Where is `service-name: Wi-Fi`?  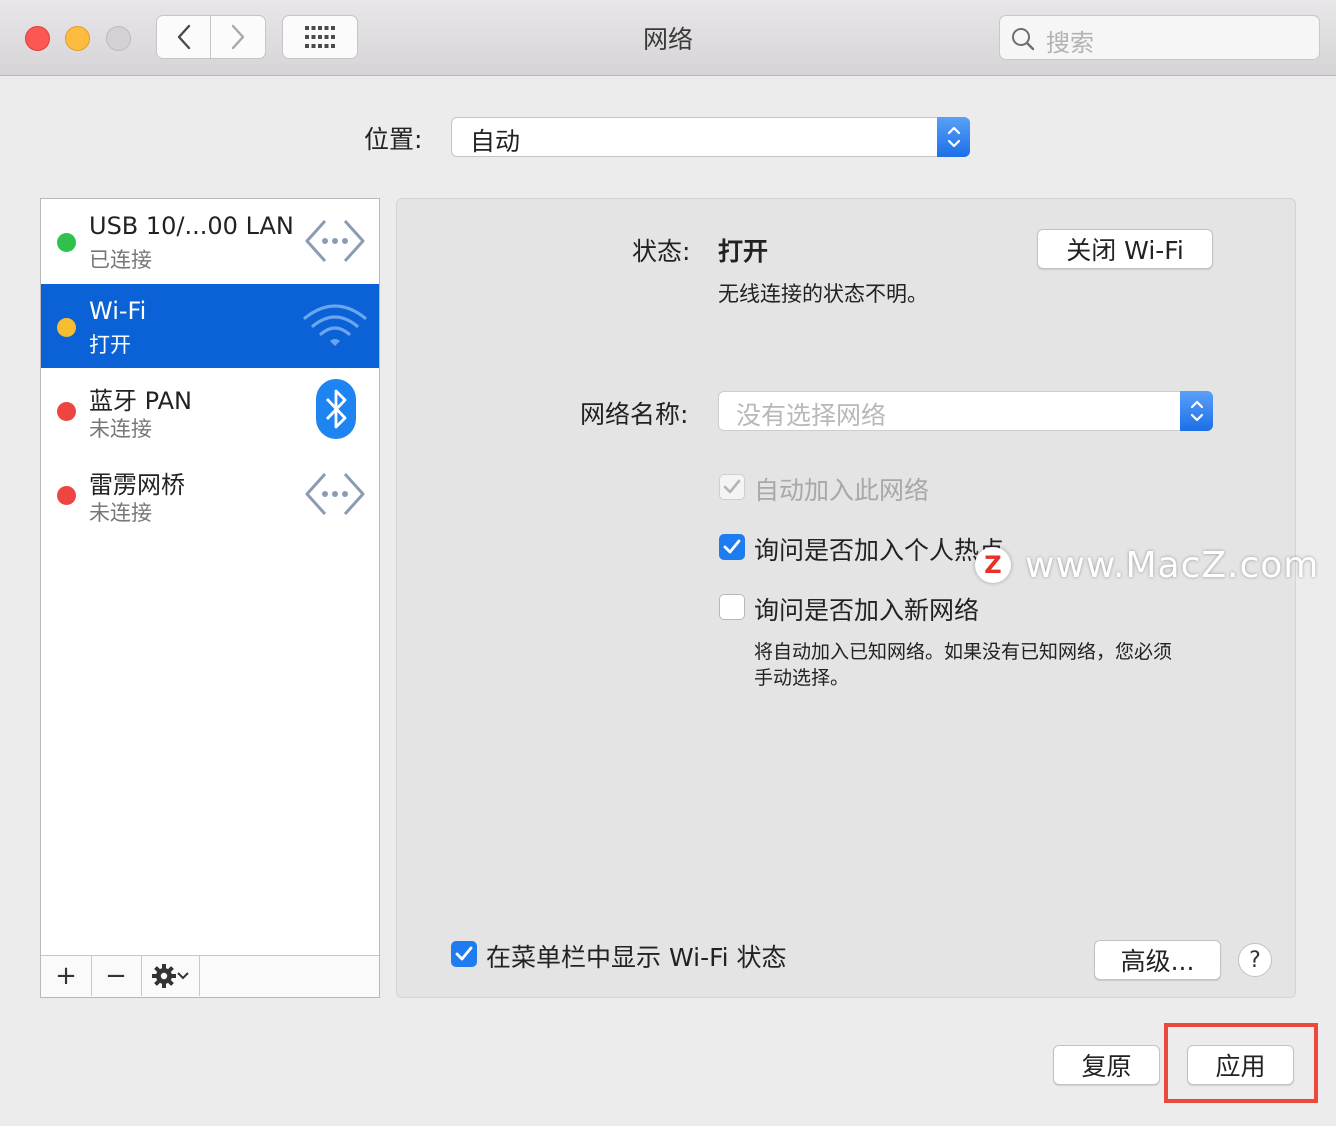 service-name: Wi-Fi is located at coordinates (118, 311).